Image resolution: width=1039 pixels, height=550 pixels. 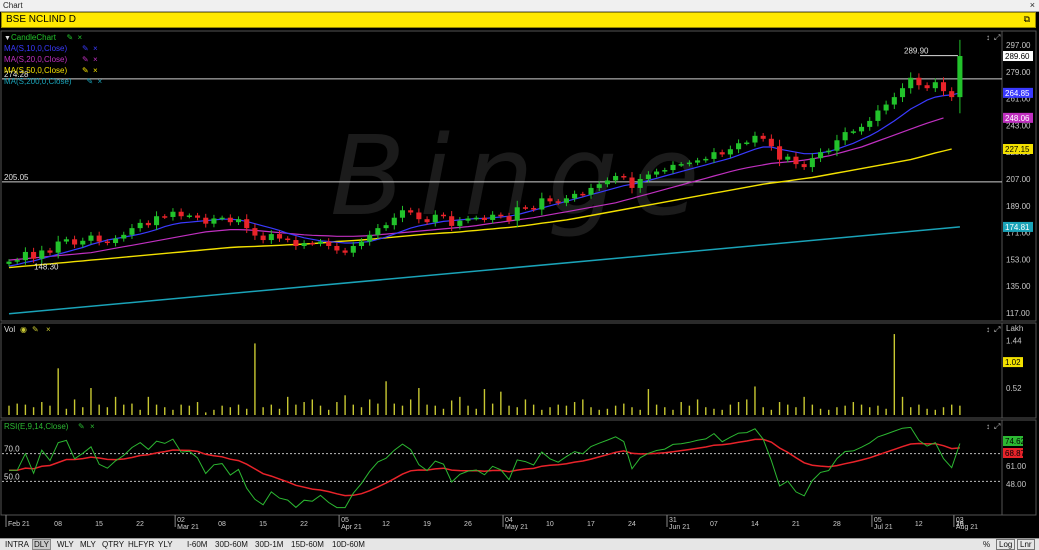 I want to click on volume-tick-label: 0.52, so click(x=1014, y=388).